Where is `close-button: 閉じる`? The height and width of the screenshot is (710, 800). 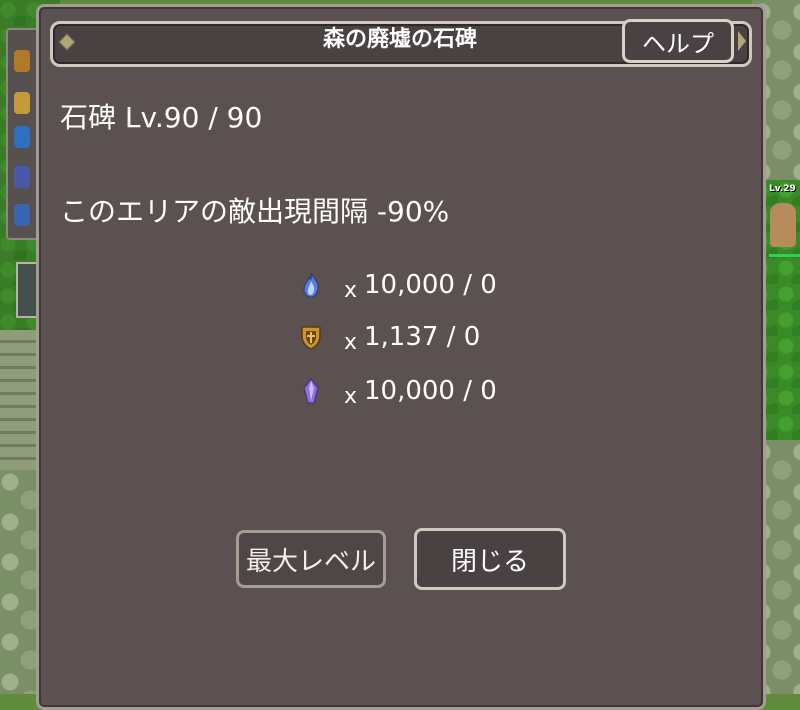
close-button: 閉じる is located at coordinates (490, 559).